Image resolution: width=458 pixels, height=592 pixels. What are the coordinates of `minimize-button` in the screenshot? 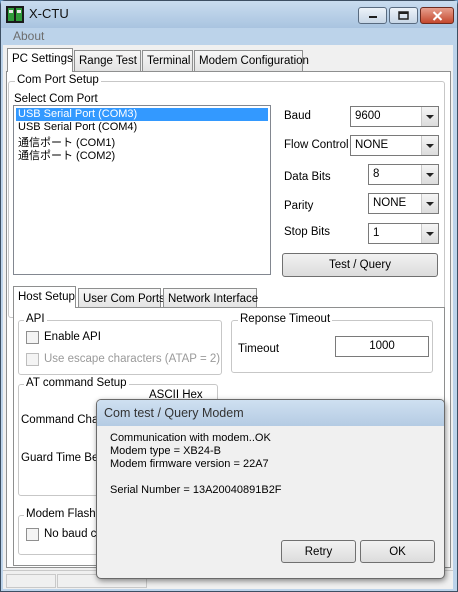 It's located at (372, 15).